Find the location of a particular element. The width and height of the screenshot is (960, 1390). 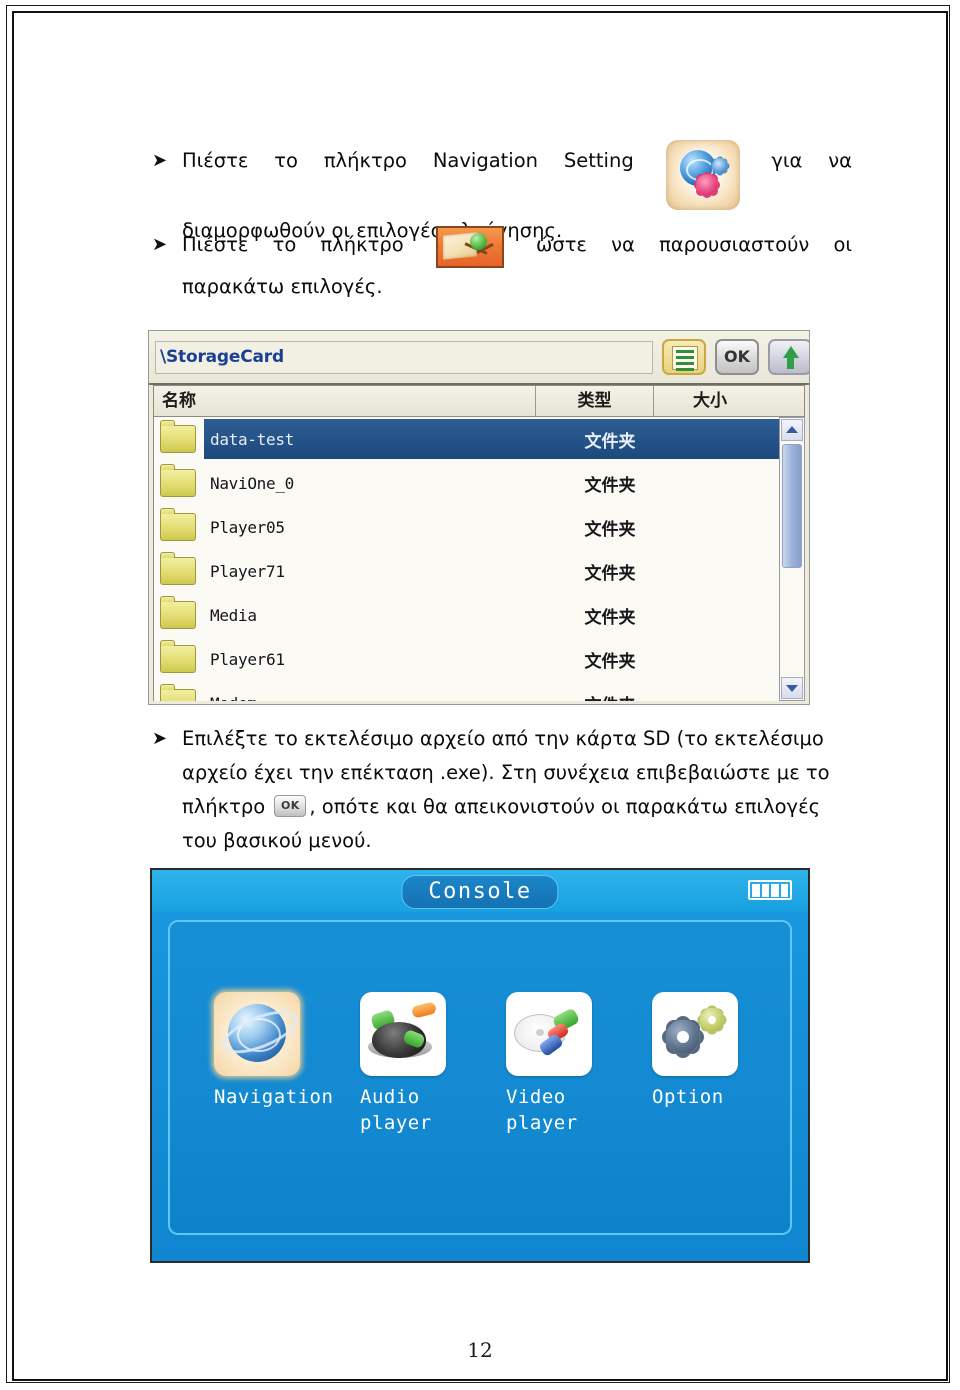

bullet-1-word-6: για is located at coordinates (787, 160).